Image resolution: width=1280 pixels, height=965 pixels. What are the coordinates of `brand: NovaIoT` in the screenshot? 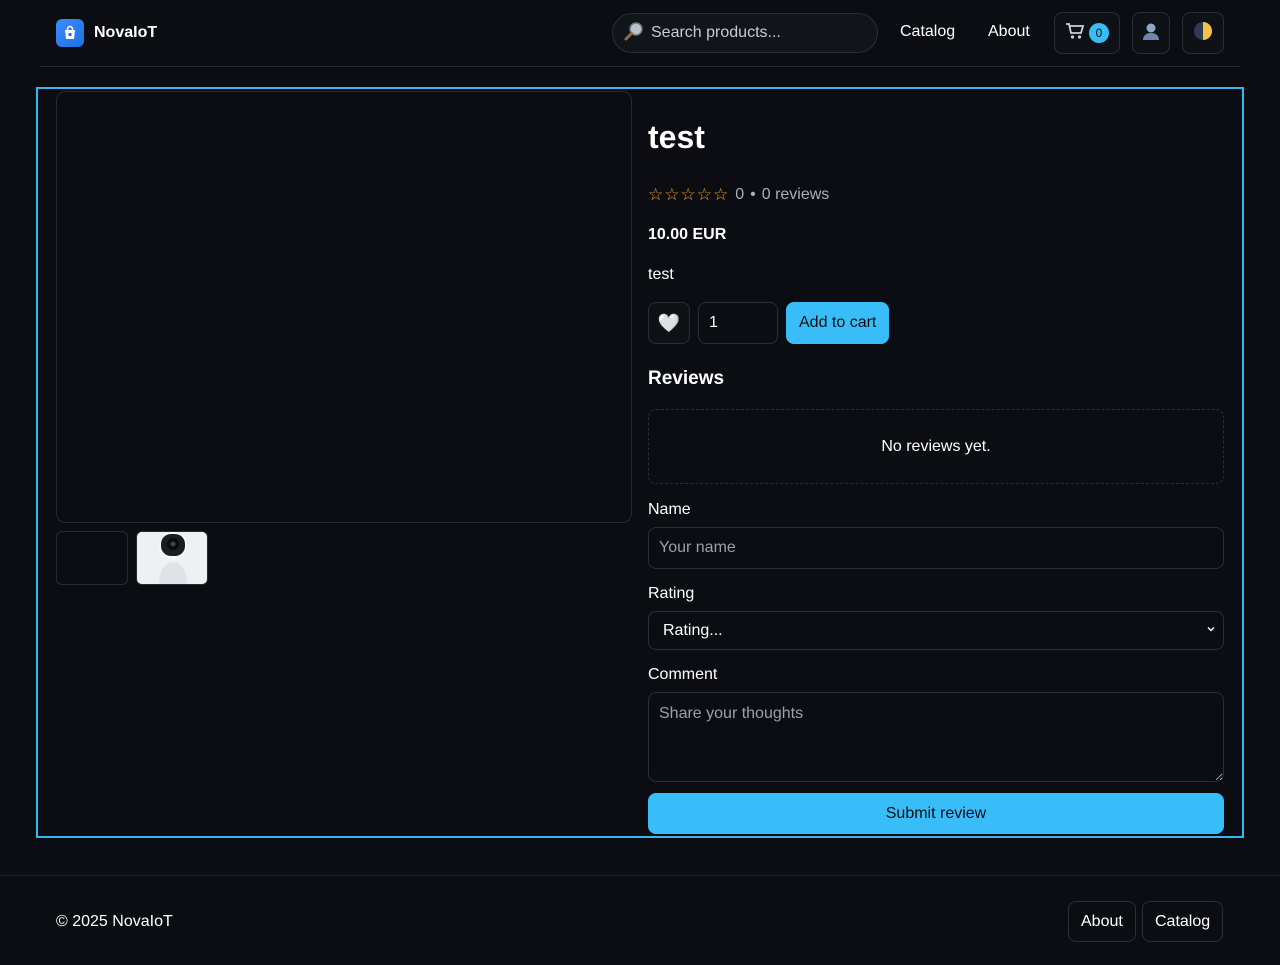 It's located at (106, 33).